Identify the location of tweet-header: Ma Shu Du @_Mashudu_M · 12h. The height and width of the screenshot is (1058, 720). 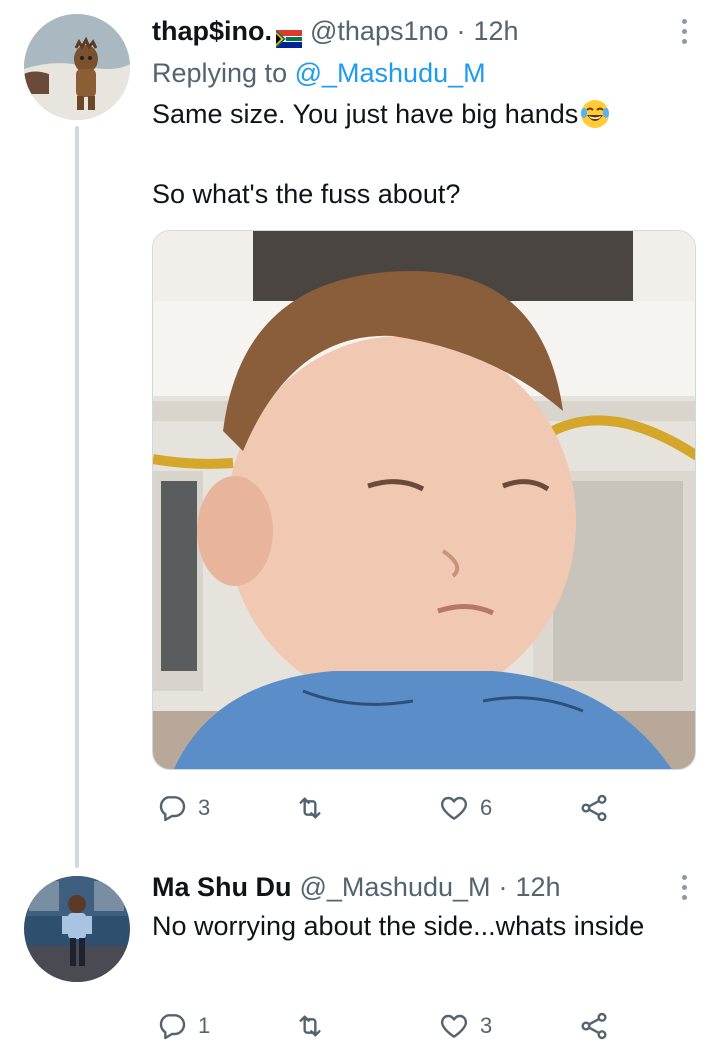
(424, 887).